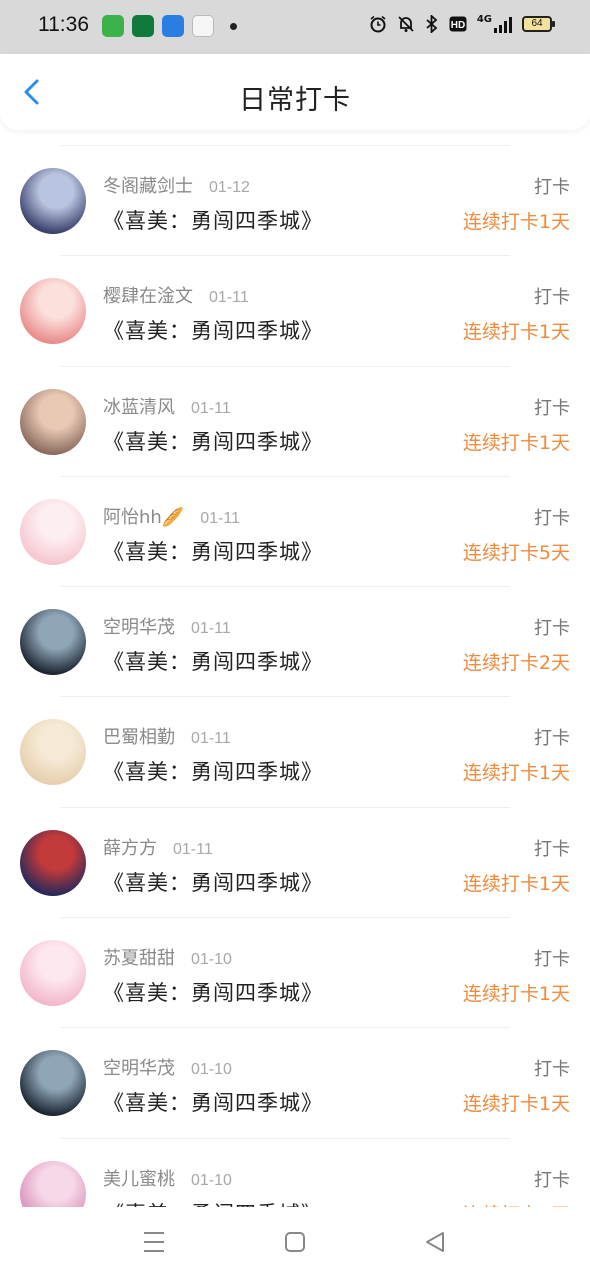  I want to click on user-meta: 樱肆在淦文 01-11, so click(176, 295).